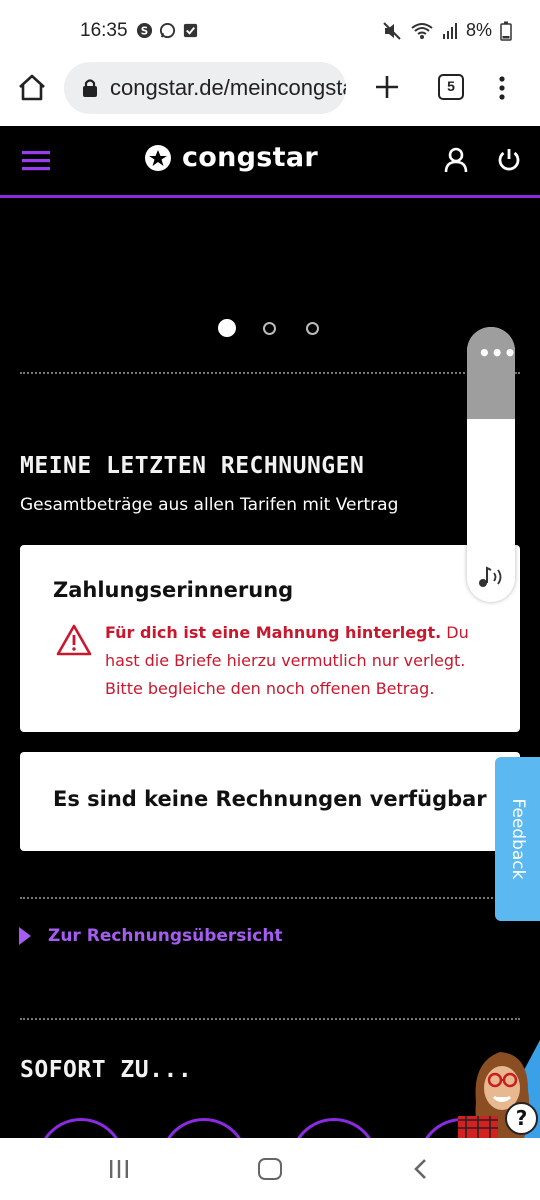 The width and height of the screenshot is (540, 1200). I want to click on more-dots-icon: •••, so click(496, 353).